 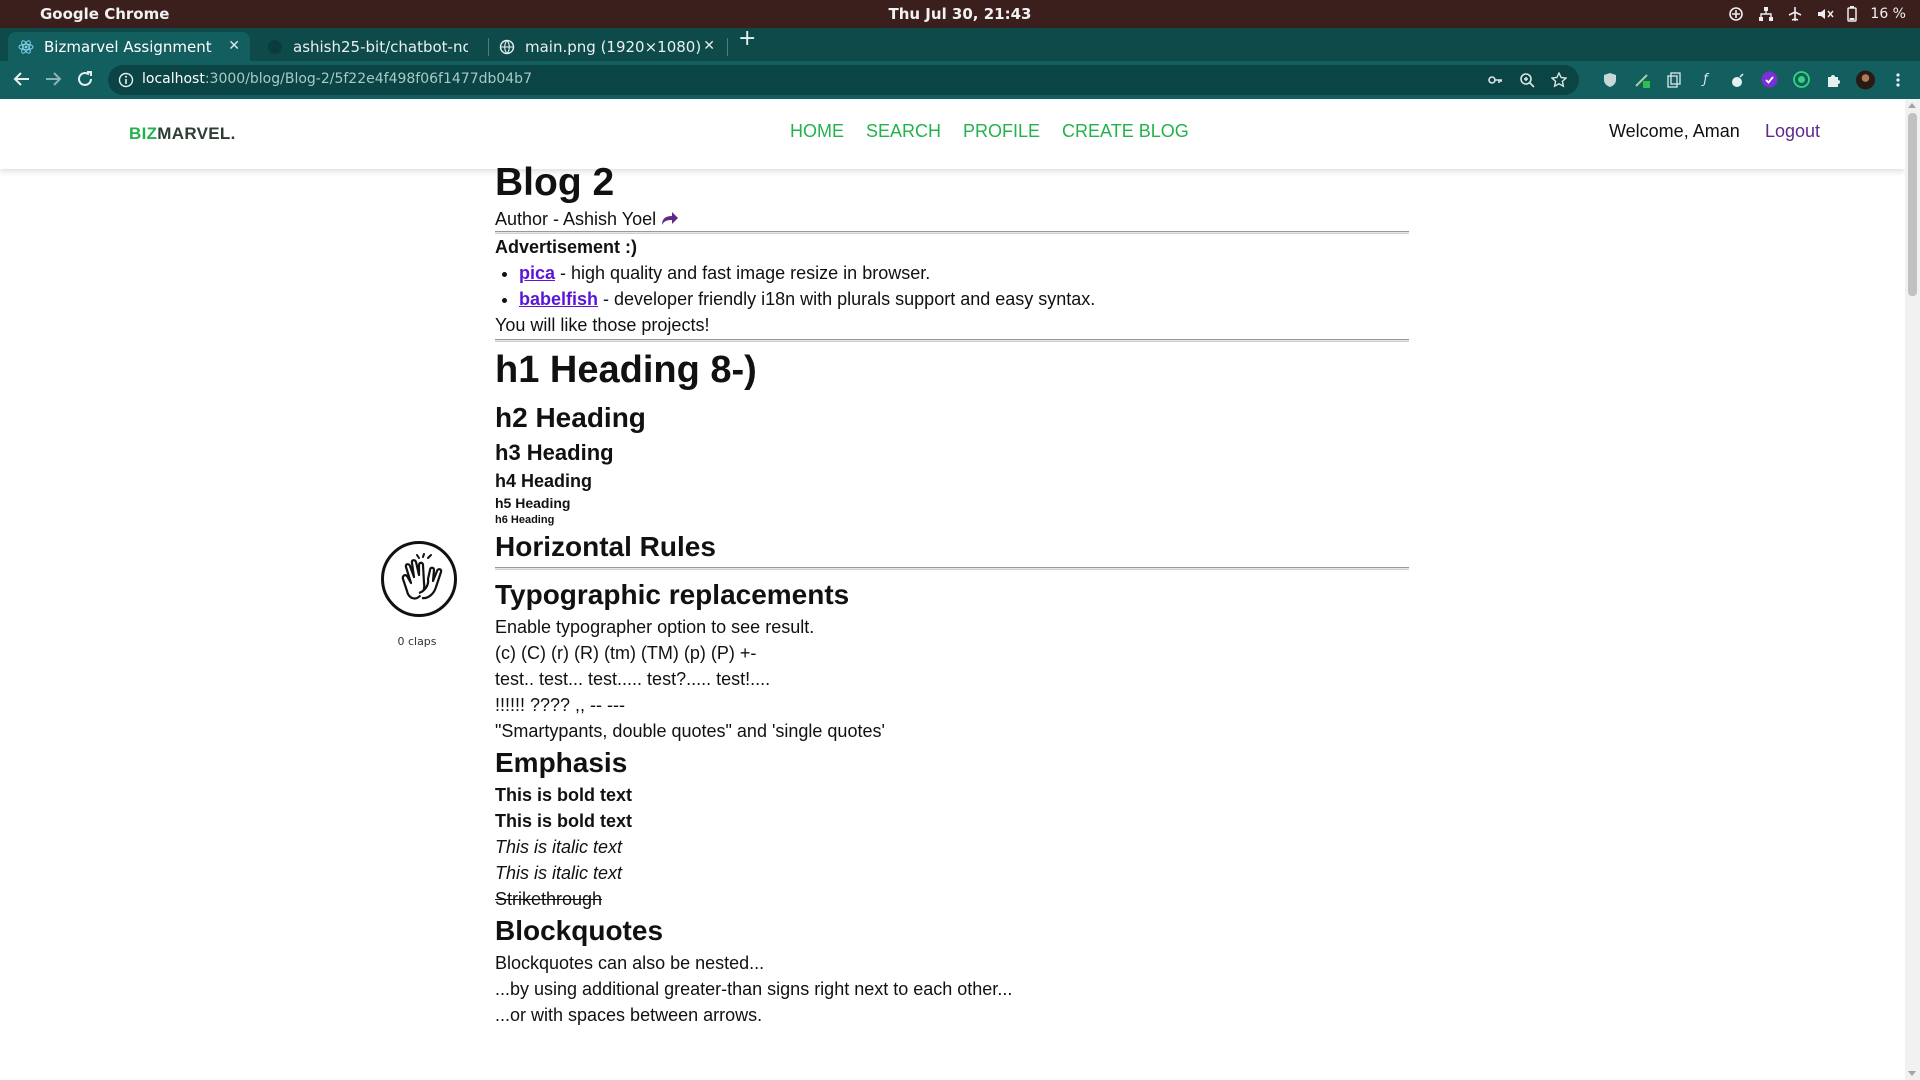 I want to click on scrollbar-thumb, so click(x=1912, y=204).